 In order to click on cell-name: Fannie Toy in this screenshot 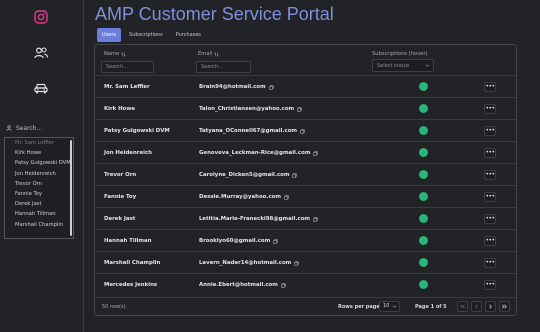, I will do `click(120, 197)`.